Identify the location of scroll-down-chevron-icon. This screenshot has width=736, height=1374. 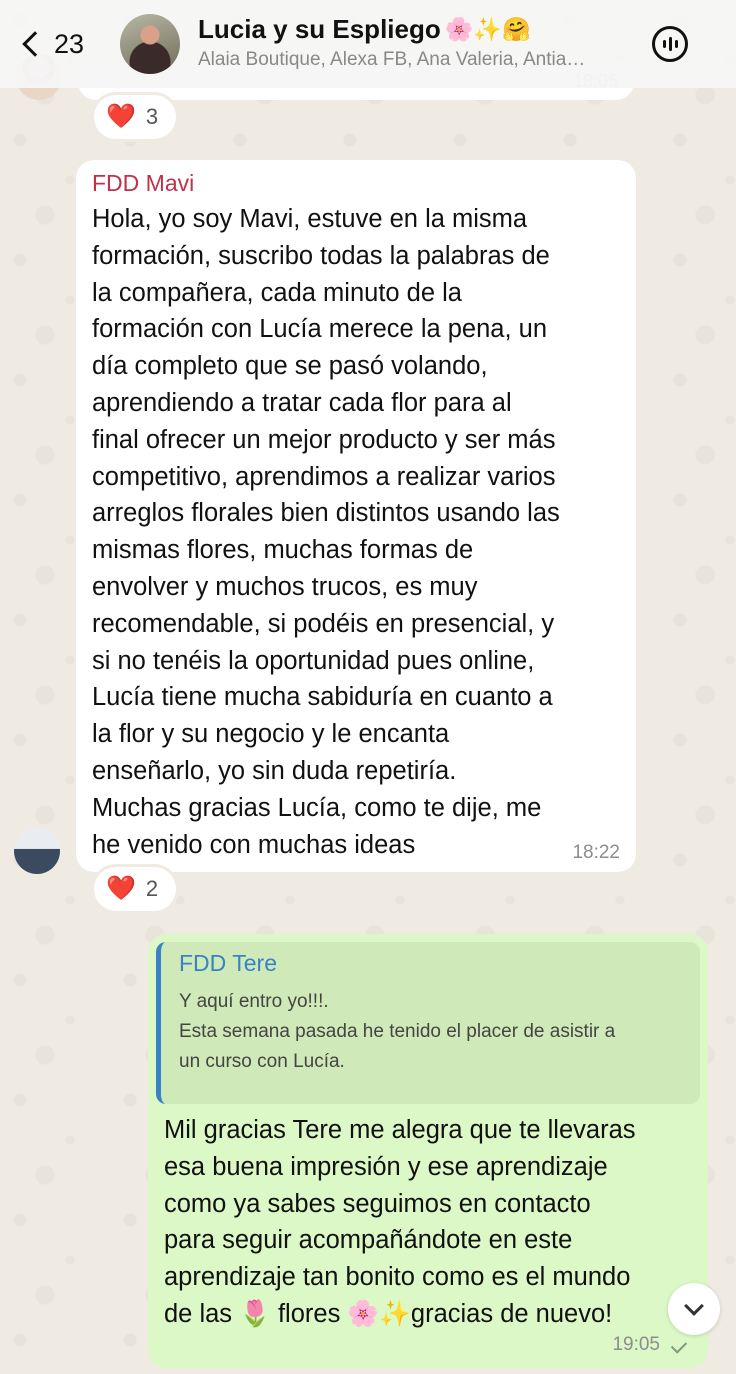
(694, 1306).